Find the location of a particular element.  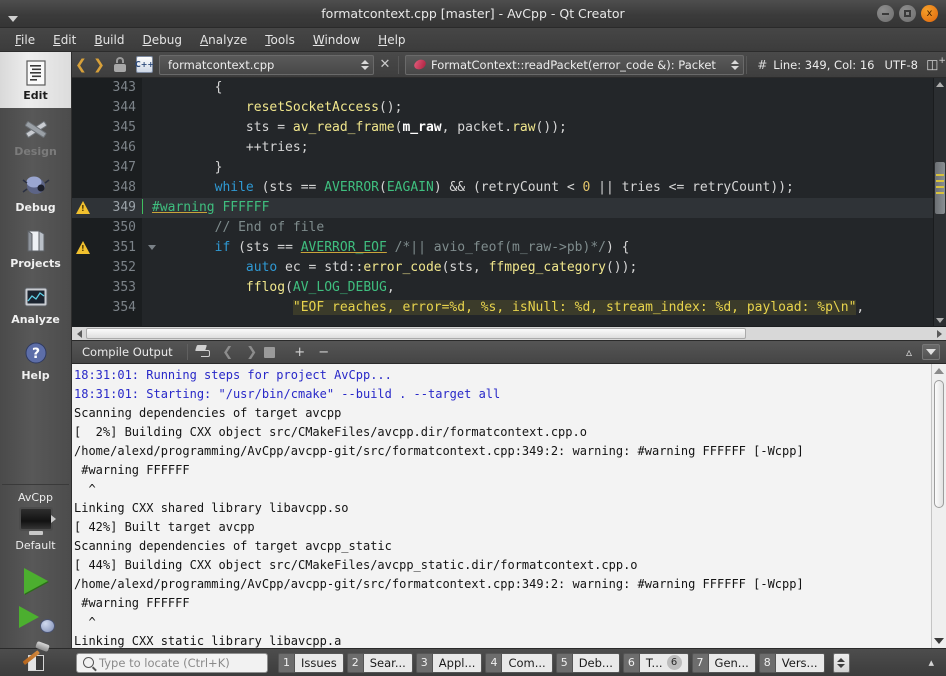

line-number-icon: # is located at coordinates (761, 65).